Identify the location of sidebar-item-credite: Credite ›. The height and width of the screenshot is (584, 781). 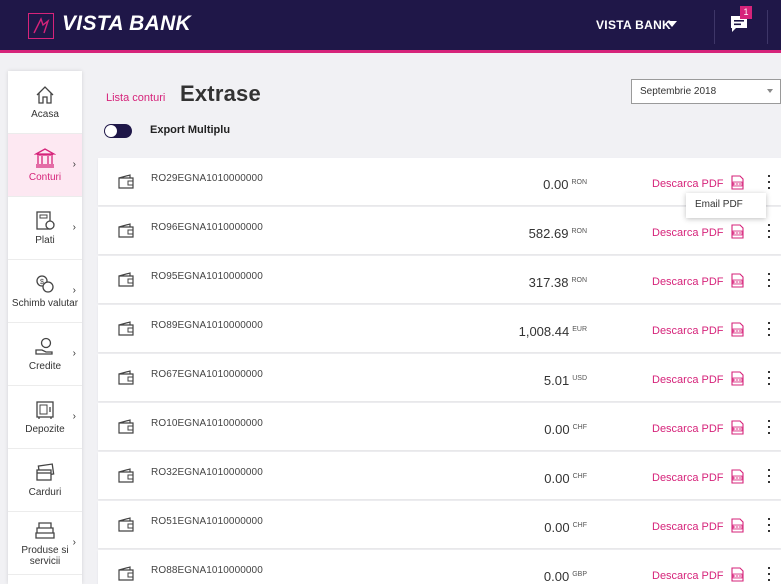
(45, 354).